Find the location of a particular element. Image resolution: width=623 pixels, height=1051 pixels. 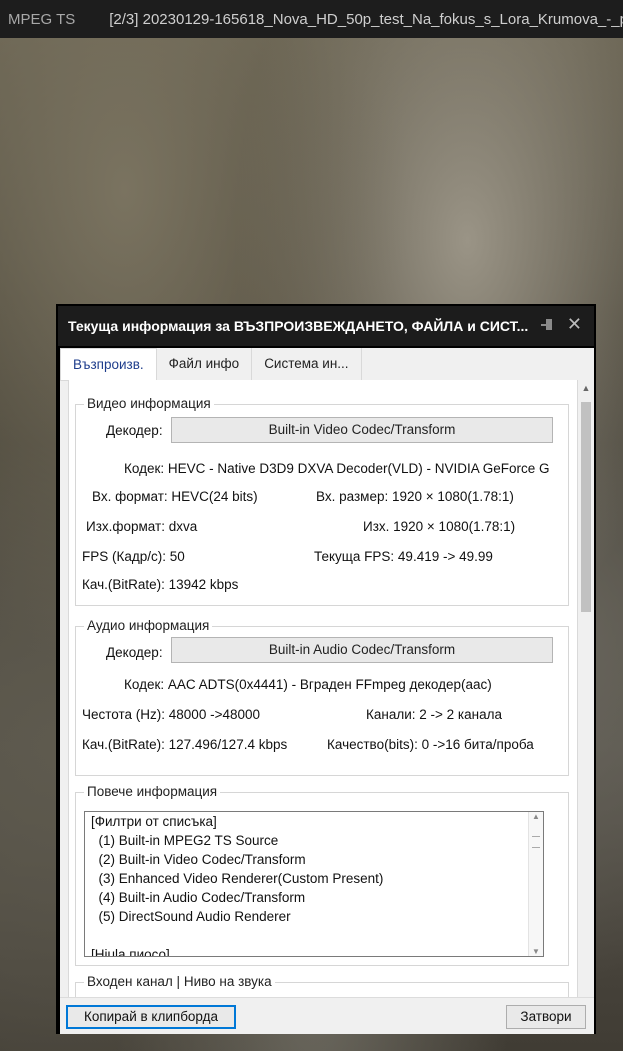

list-item: [Филтри от списъка] is located at coordinates (154, 821).